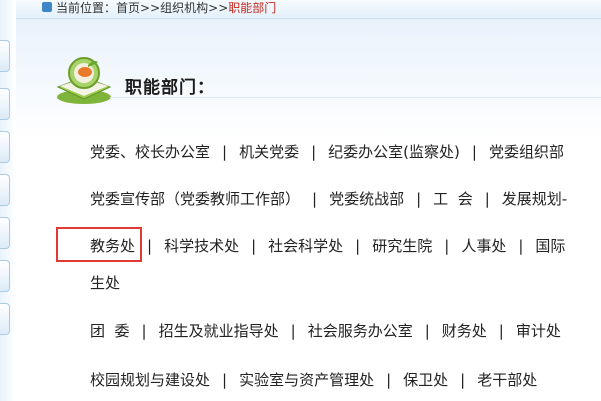 Image resolution: width=601 pixels, height=401 pixels. Describe the element at coordinates (328, 199) in the screenshot. I see `dept-row: 党委宣传部（党委教师工作部） | 党委统战部 | 工 会 | 发展规划-` at that location.